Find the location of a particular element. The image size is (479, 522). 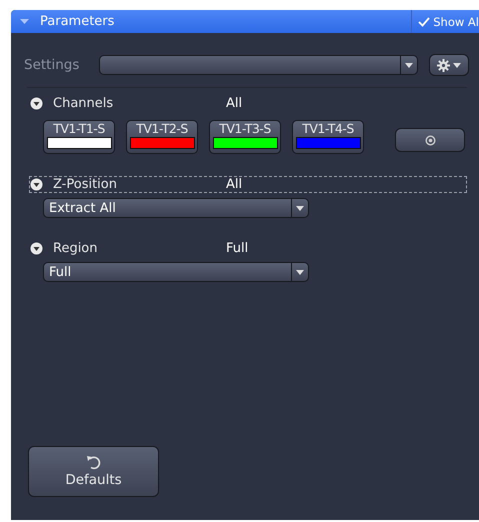

channel-button: TV1-T4-S is located at coordinates (328, 137).